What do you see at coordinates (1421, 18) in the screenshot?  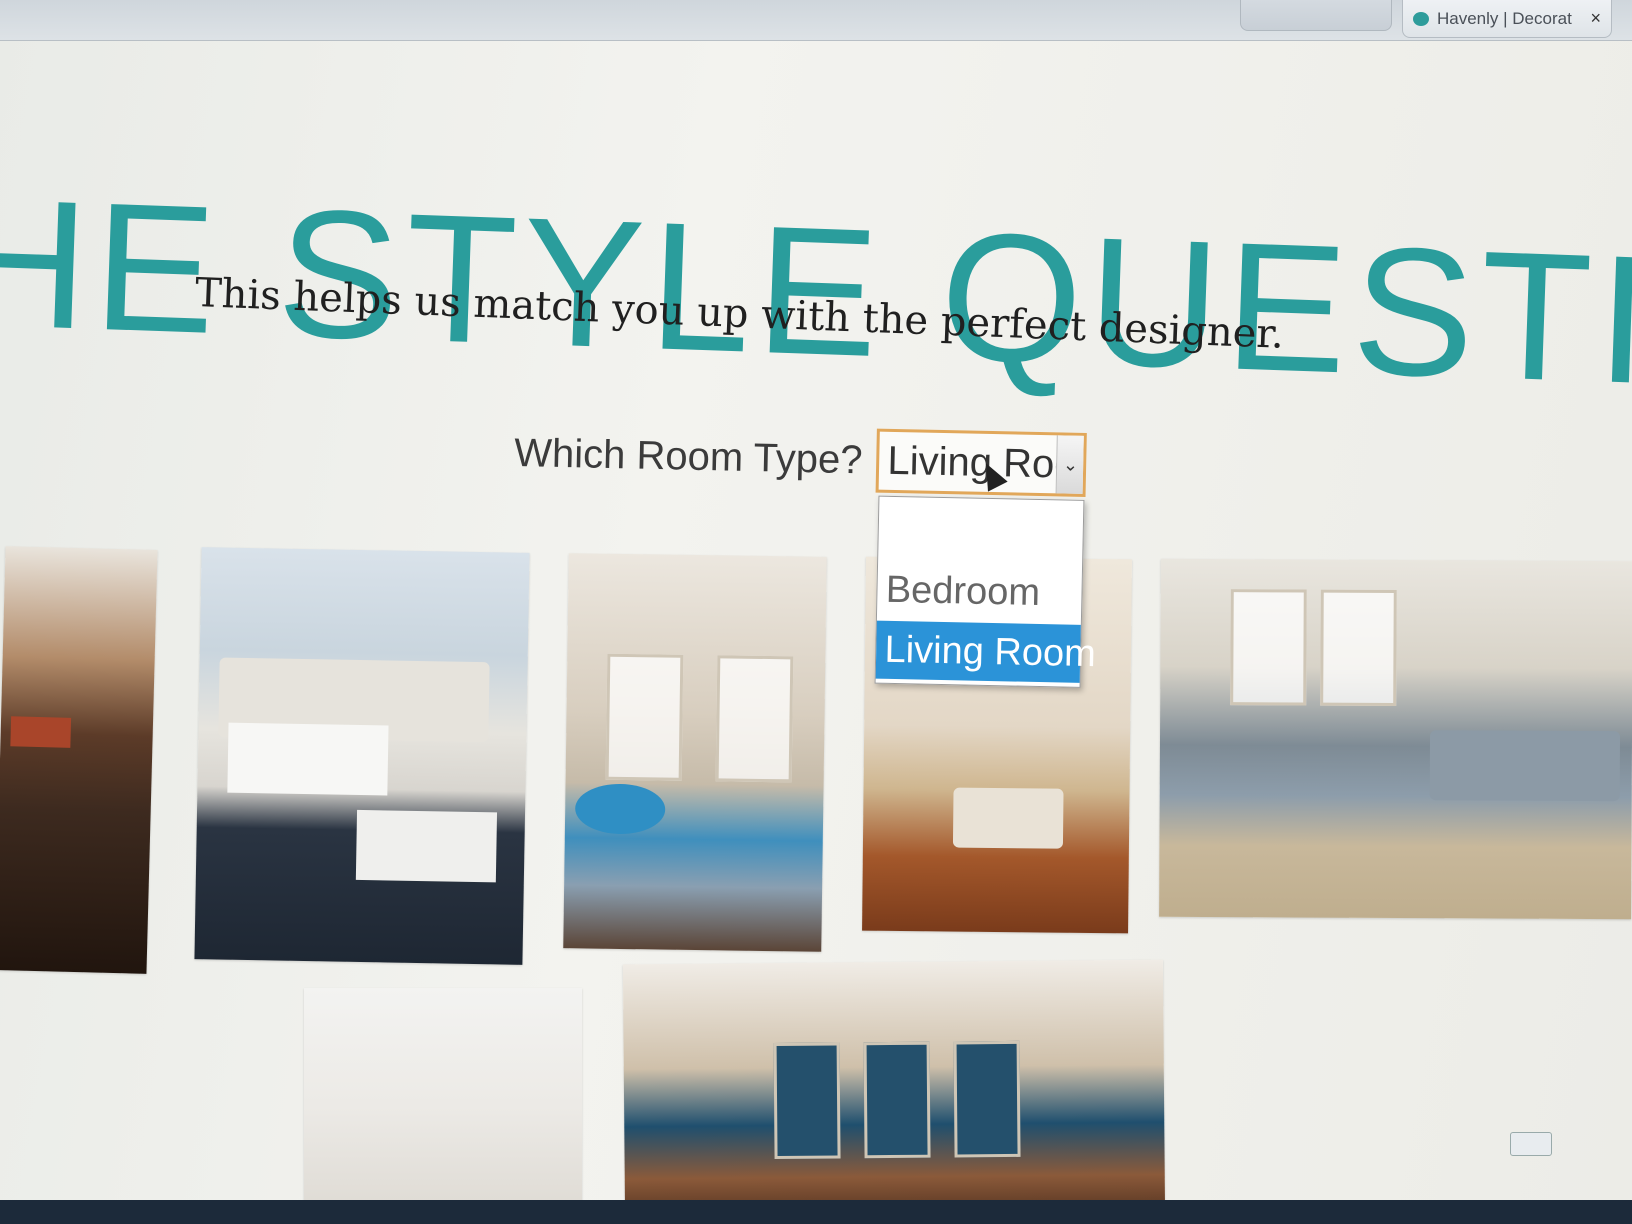 I see `havenly-favicon-icon` at bounding box center [1421, 18].